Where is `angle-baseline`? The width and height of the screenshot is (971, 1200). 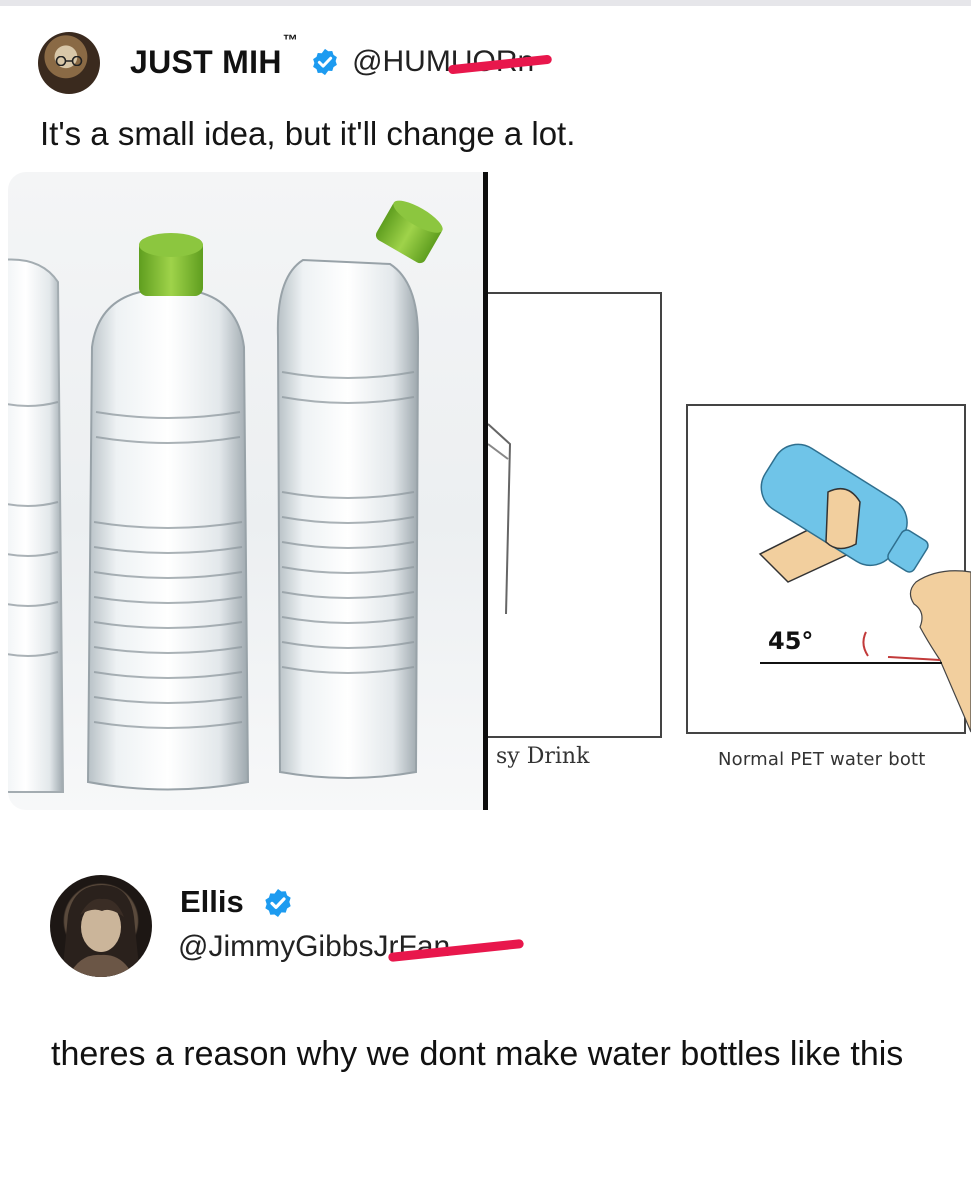
angle-baseline is located at coordinates (851, 663).